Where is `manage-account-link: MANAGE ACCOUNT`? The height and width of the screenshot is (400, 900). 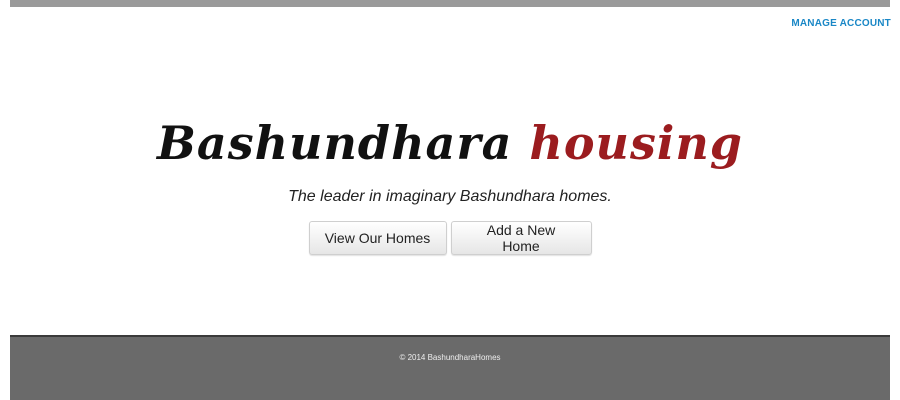
manage-account-link: MANAGE ACCOUNT is located at coordinates (841, 23).